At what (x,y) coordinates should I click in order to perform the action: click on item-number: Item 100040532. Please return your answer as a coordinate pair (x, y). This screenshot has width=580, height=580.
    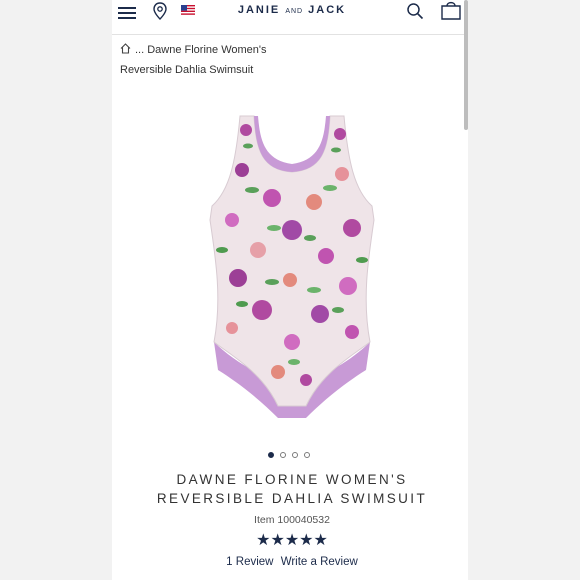
    Looking at the image, I should click on (292, 520).